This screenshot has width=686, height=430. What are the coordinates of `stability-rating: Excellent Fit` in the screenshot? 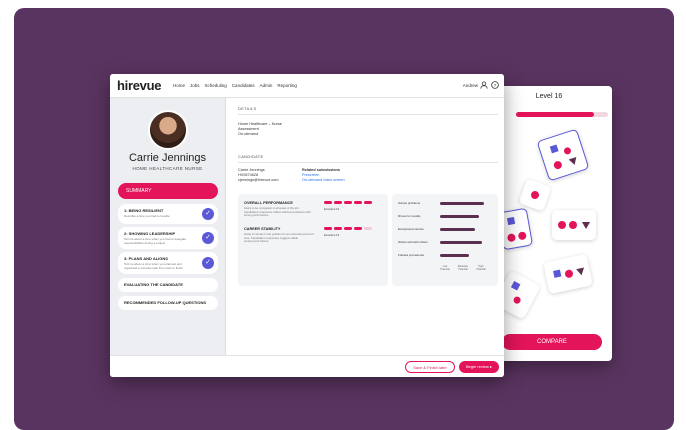 It's located at (332, 235).